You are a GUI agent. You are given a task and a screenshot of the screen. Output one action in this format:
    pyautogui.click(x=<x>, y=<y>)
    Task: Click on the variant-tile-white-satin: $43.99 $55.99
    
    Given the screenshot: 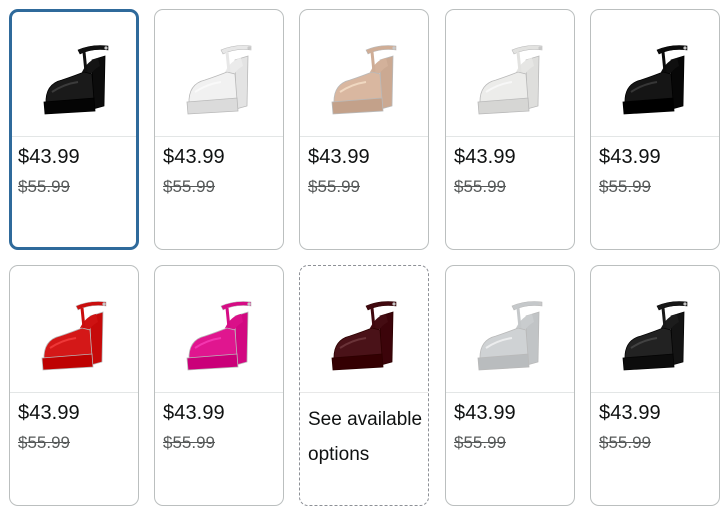 What is the action you would take?
    pyautogui.click(x=510, y=129)
    